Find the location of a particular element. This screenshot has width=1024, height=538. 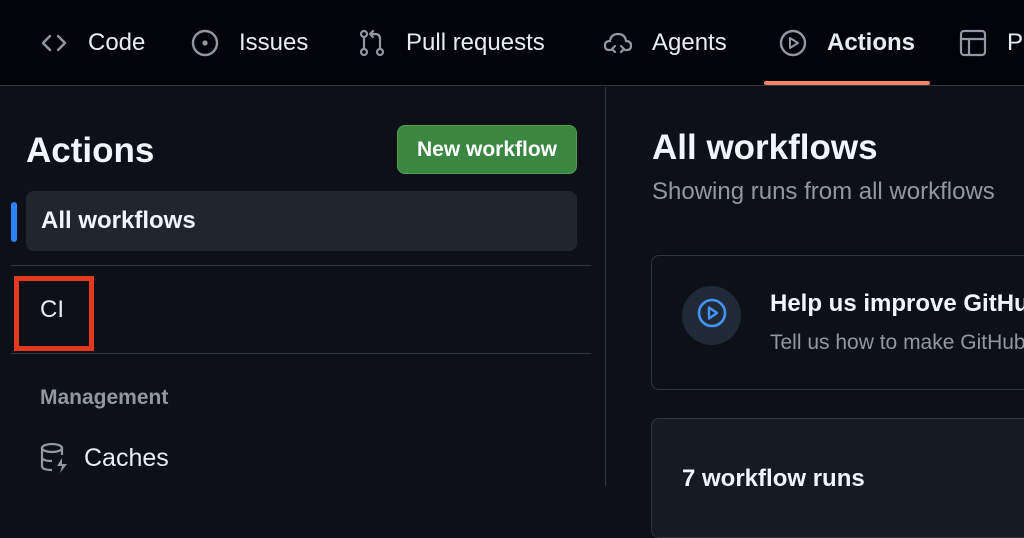

workflow-runs-panel: 7 workflow runs is located at coordinates (837, 478).